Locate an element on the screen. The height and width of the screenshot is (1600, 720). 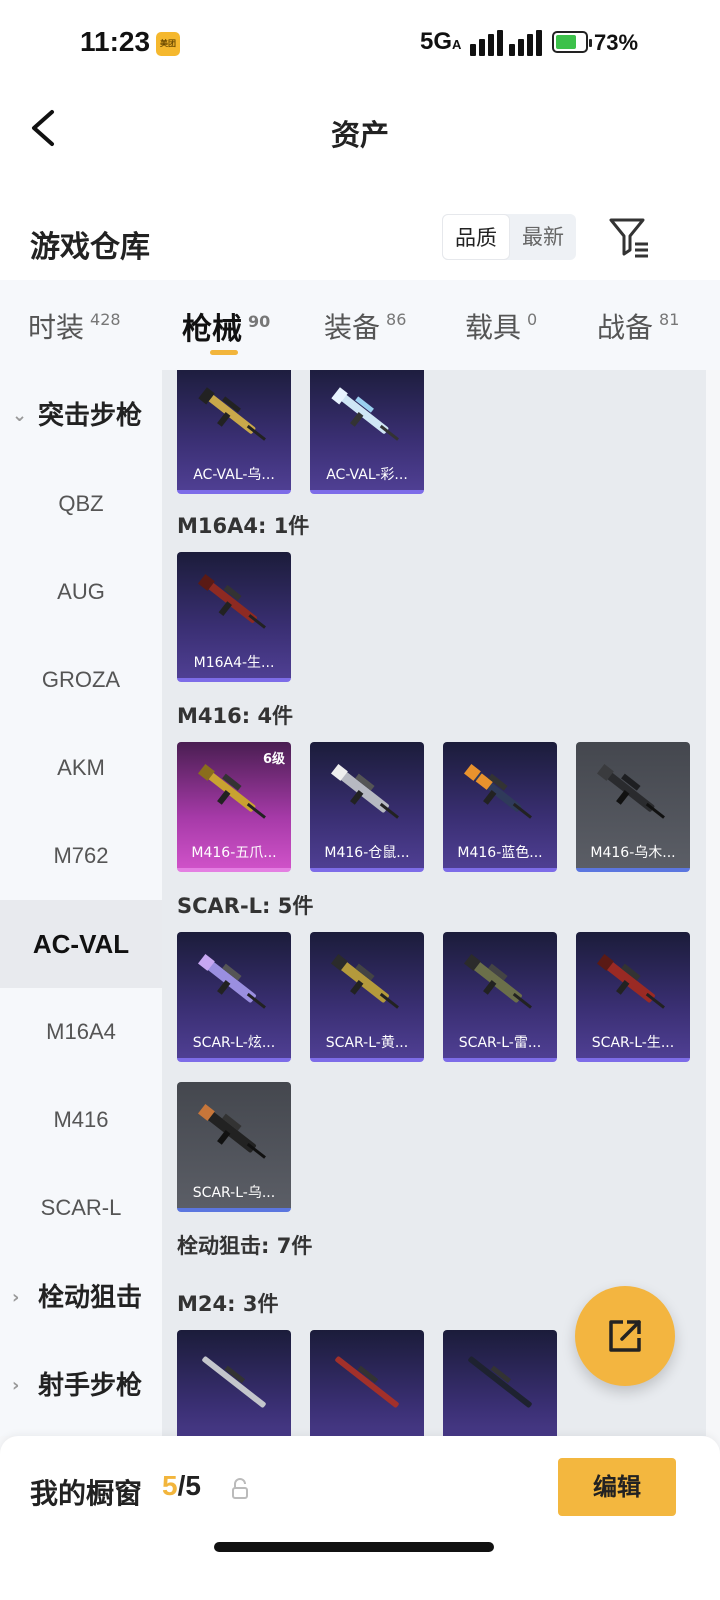
tab-count: 428 is located at coordinates (105, 319).